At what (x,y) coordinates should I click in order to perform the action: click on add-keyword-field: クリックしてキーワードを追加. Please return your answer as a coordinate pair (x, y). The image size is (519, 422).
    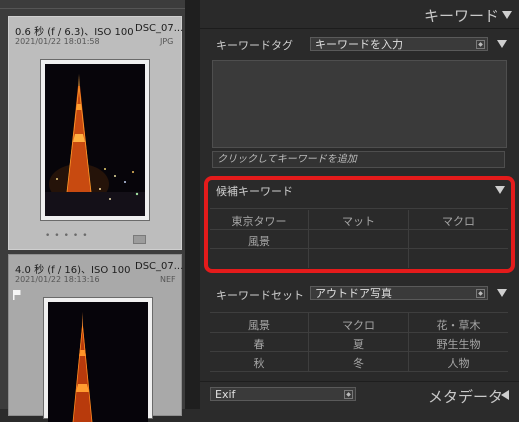
    Looking at the image, I should click on (358, 159).